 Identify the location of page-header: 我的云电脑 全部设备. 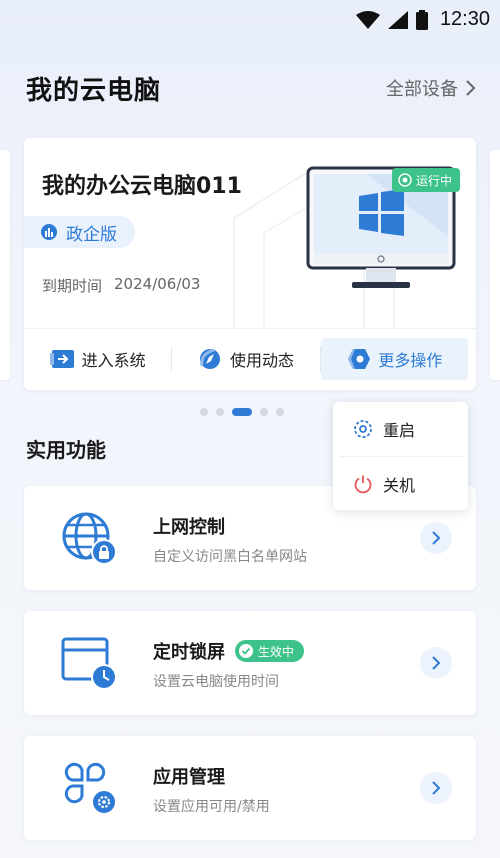
(251, 88).